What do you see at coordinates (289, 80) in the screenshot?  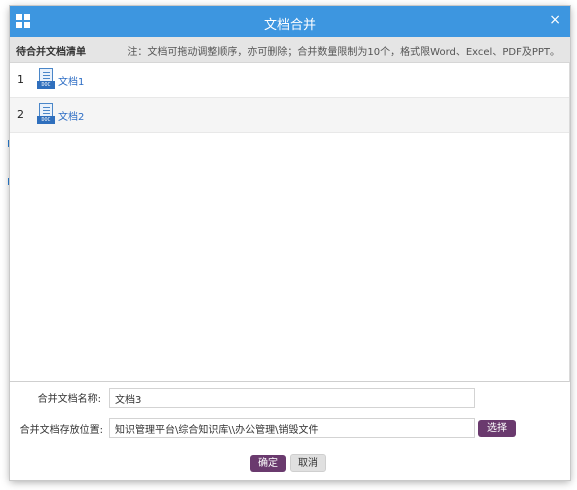 I see `document-row: 1 DOC 文档1` at bounding box center [289, 80].